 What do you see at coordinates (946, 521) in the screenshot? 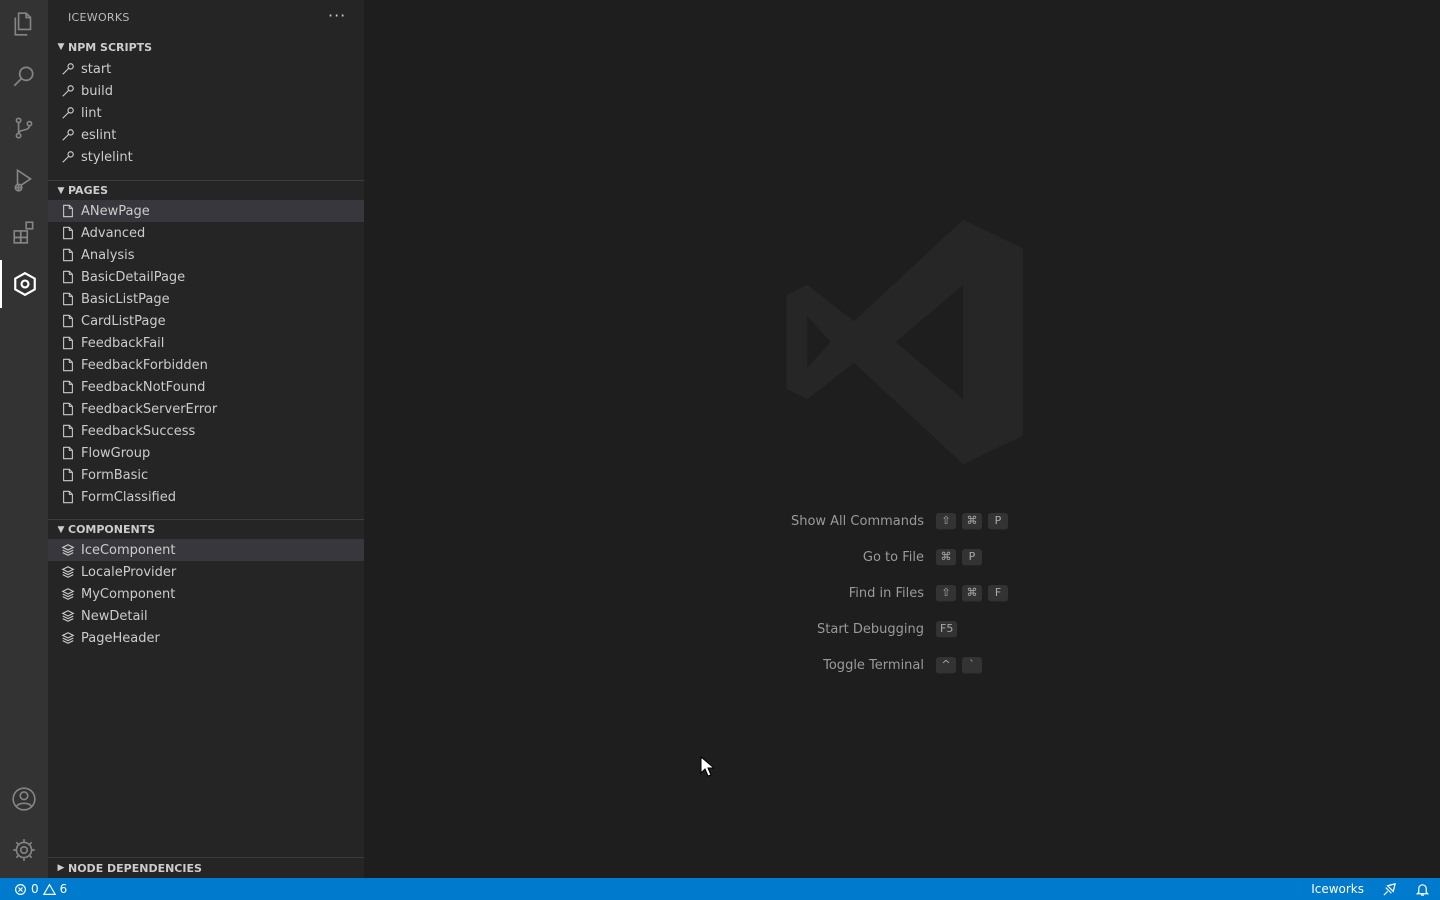
I see `keybinding-key: ⇧` at bounding box center [946, 521].